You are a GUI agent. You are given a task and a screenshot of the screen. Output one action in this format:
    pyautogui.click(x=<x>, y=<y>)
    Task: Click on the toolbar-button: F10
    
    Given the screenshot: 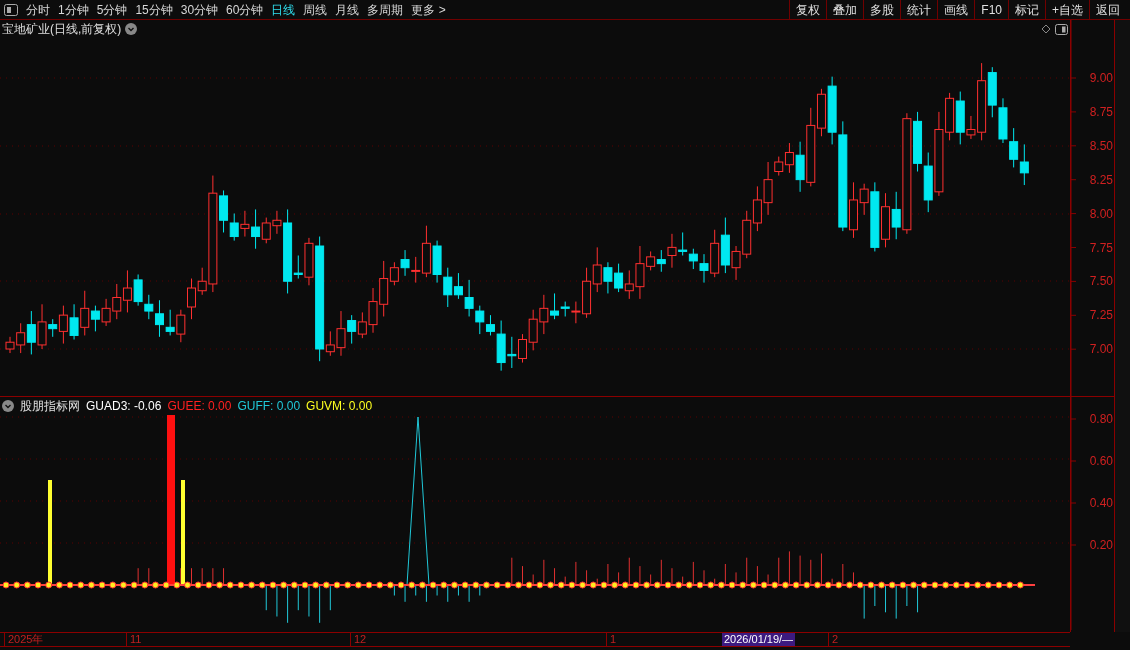 What is the action you would take?
    pyautogui.click(x=991, y=9)
    